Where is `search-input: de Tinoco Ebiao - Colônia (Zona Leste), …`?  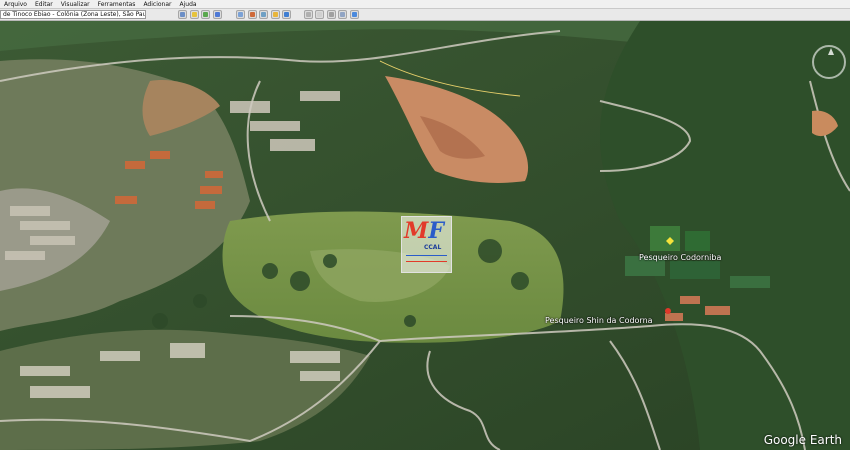
search-input: de Tinoco Ebiao - Colônia (Zona Leste), … is located at coordinates (73, 14).